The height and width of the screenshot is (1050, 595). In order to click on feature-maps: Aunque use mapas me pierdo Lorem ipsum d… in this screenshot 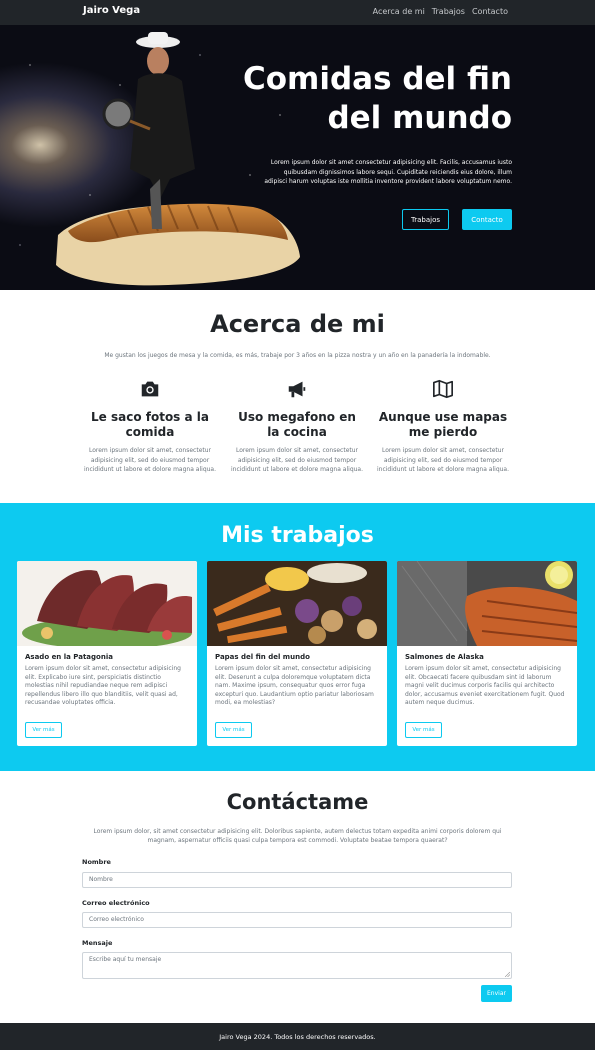, I will do `click(443, 426)`.